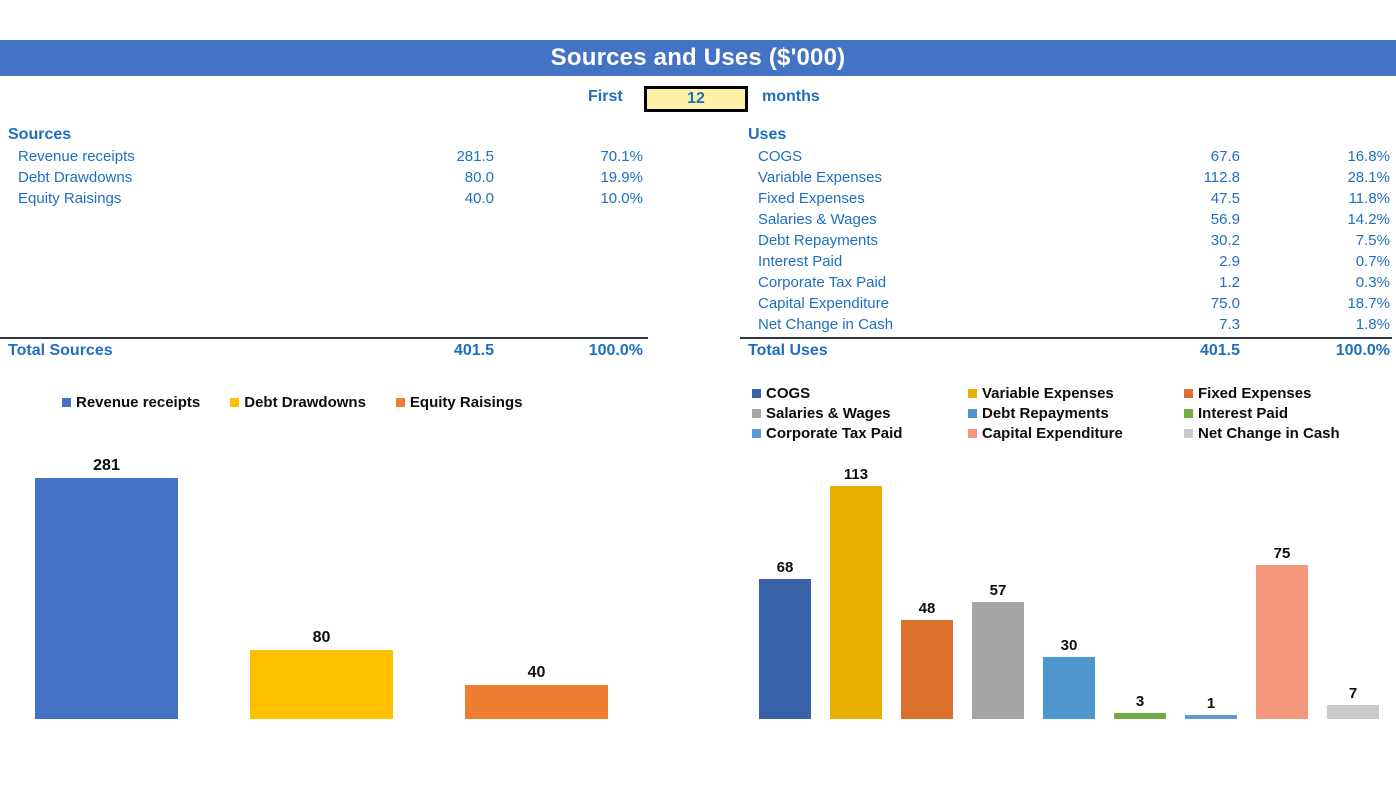 This screenshot has height=786, width=1396. I want to click on table-row: Net Change in Cash 7.3 1.8%, so click(1068, 324).